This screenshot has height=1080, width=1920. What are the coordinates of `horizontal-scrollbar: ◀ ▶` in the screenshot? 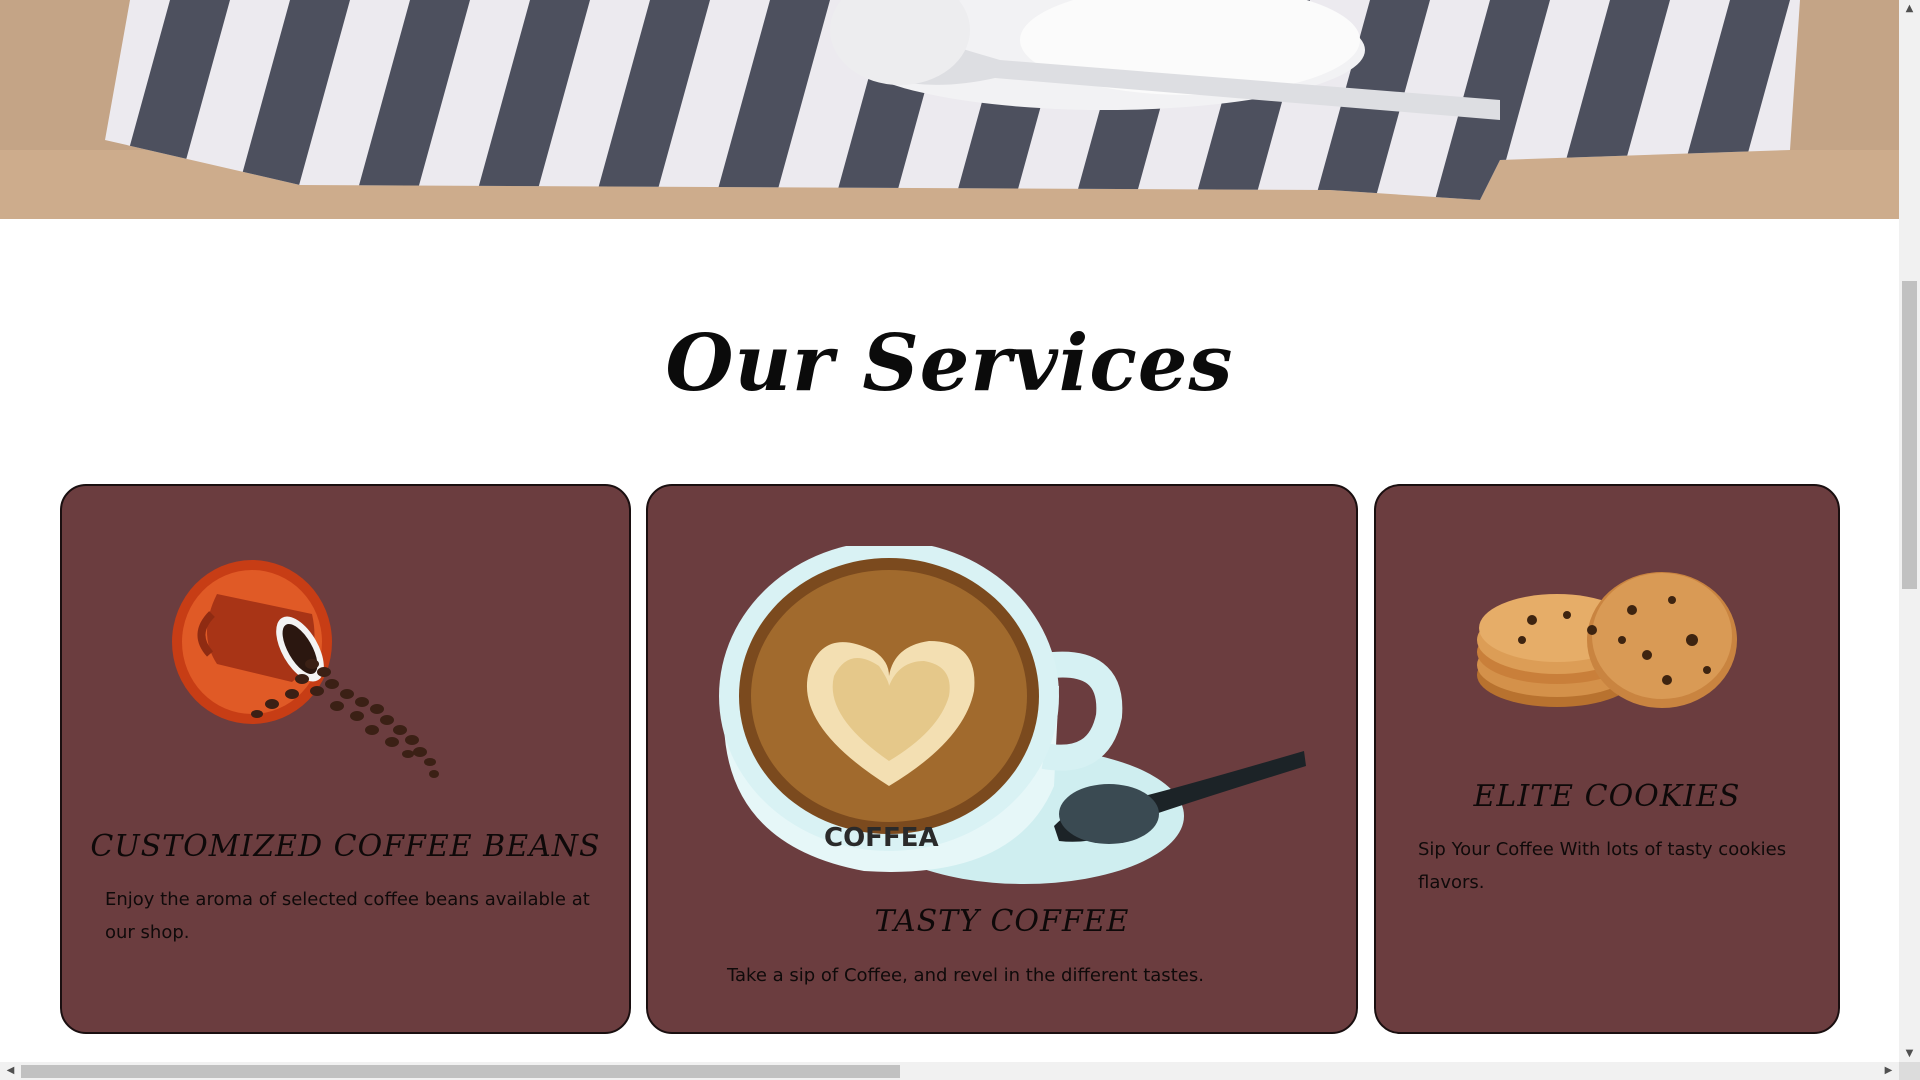 It's located at (949, 1071).